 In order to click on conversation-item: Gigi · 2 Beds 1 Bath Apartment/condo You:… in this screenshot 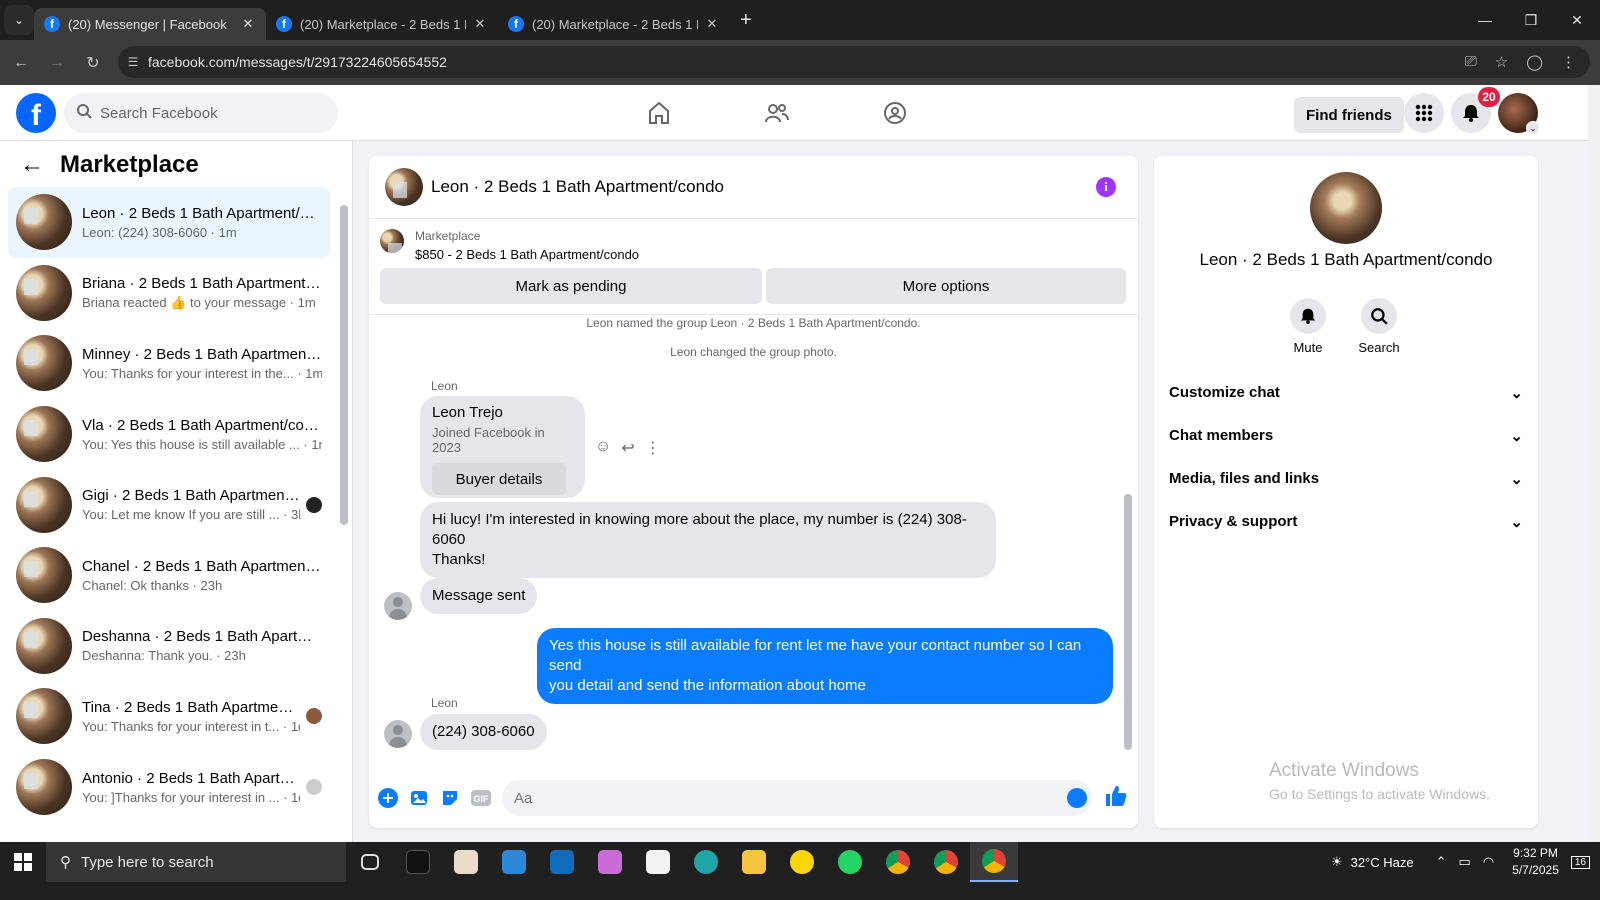, I will do `click(169, 504)`.